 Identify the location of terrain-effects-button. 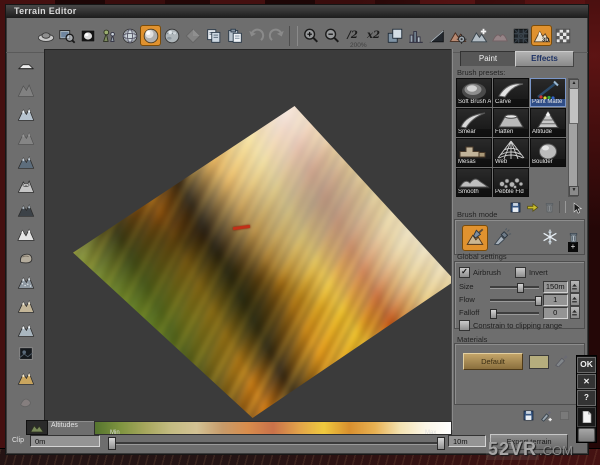
(457, 35).